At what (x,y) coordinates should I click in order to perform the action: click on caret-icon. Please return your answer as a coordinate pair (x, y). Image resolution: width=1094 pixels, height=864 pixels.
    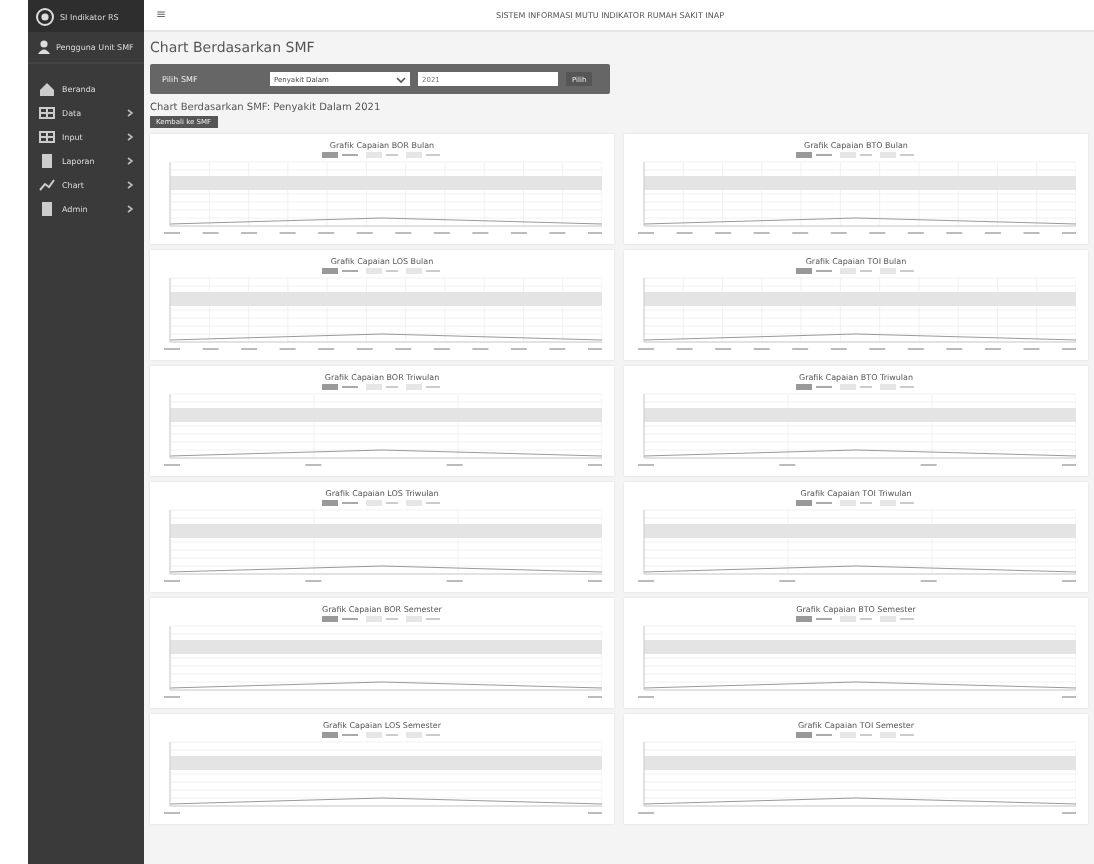
    Looking at the image, I should click on (401, 79).